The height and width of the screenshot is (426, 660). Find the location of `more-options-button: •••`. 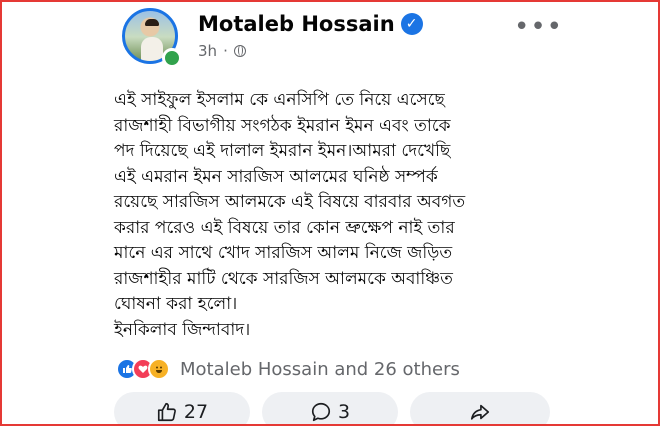

more-options-button: ••• is located at coordinates (538, 27).